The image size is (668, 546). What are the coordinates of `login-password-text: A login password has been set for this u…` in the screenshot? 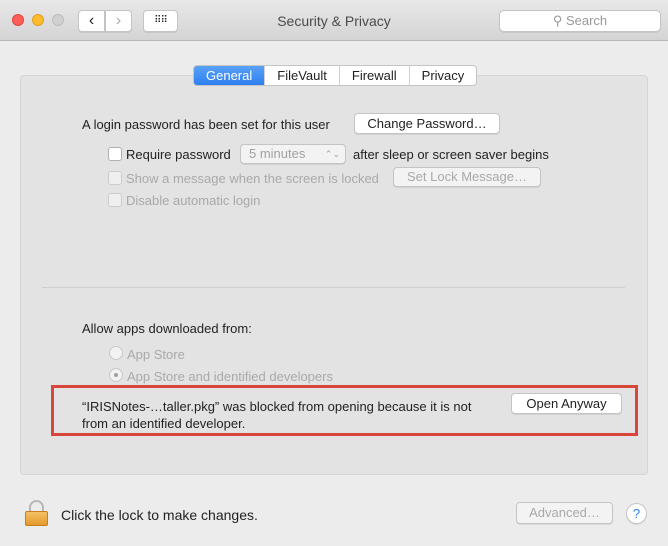 It's located at (206, 124).